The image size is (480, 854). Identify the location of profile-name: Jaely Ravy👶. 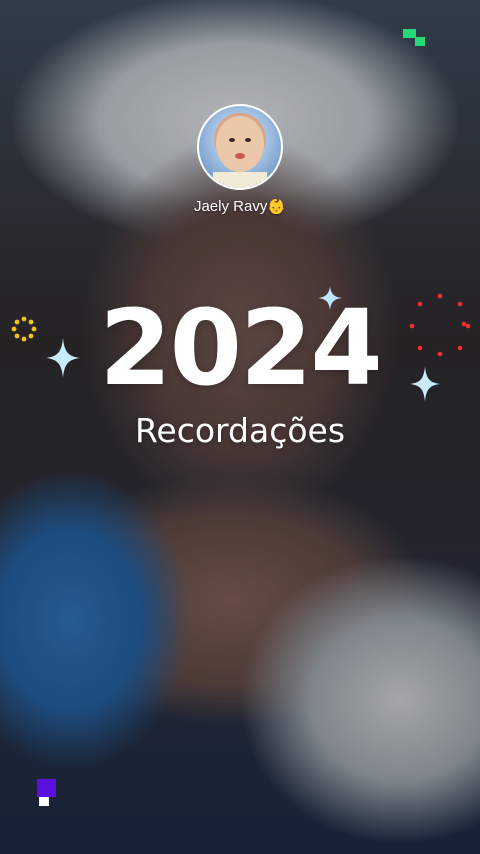
(240, 206).